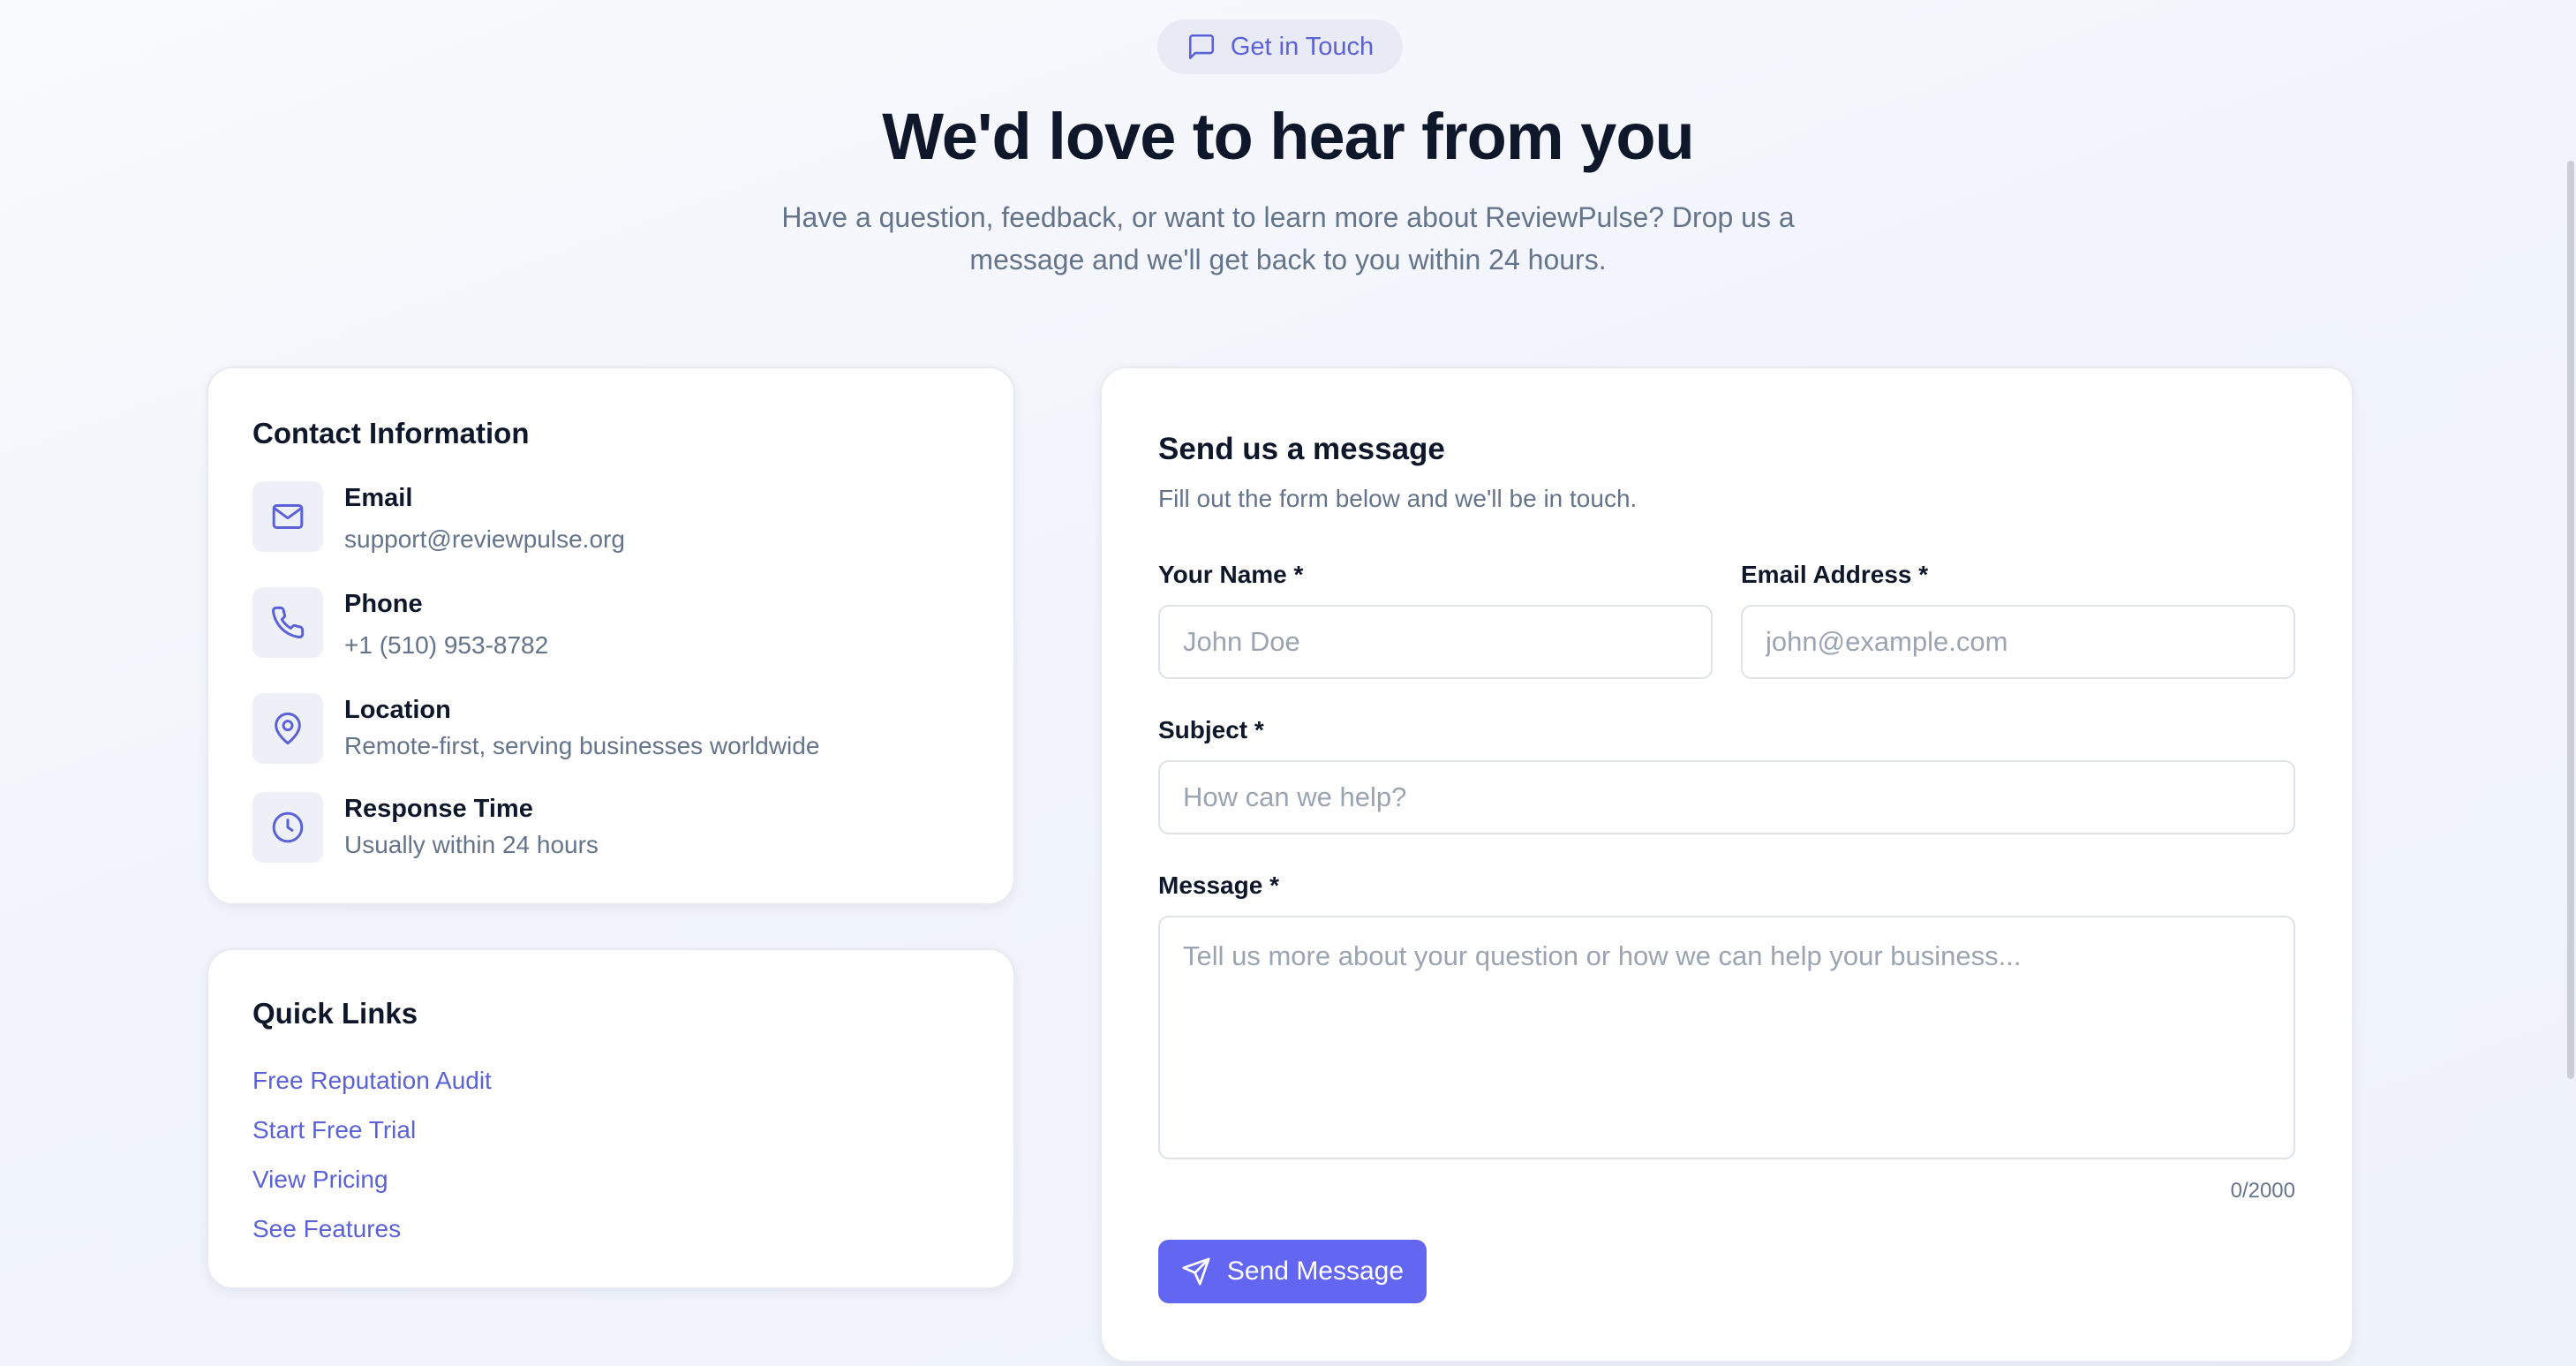 This screenshot has width=2576, height=1366. What do you see at coordinates (1303, 46) in the screenshot?
I see `badge-label: Get in Touch` at bounding box center [1303, 46].